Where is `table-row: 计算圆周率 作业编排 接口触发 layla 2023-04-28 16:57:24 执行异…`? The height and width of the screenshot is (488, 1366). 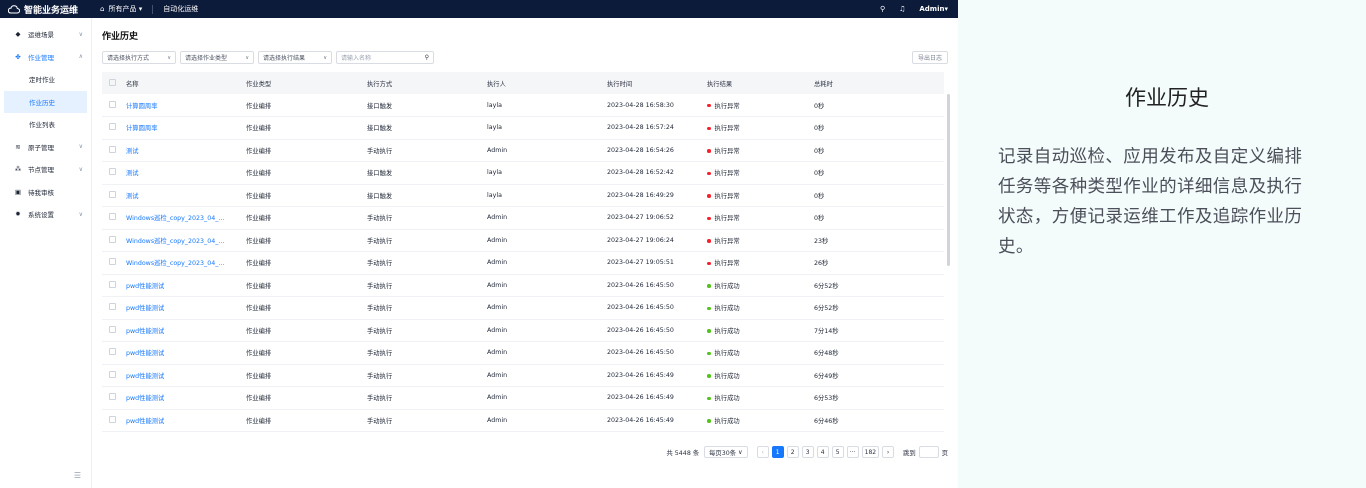 table-row: 计算圆周率 作业编排 接口触发 layla 2023-04-28 16:57:24 执行异… is located at coordinates (523, 128).